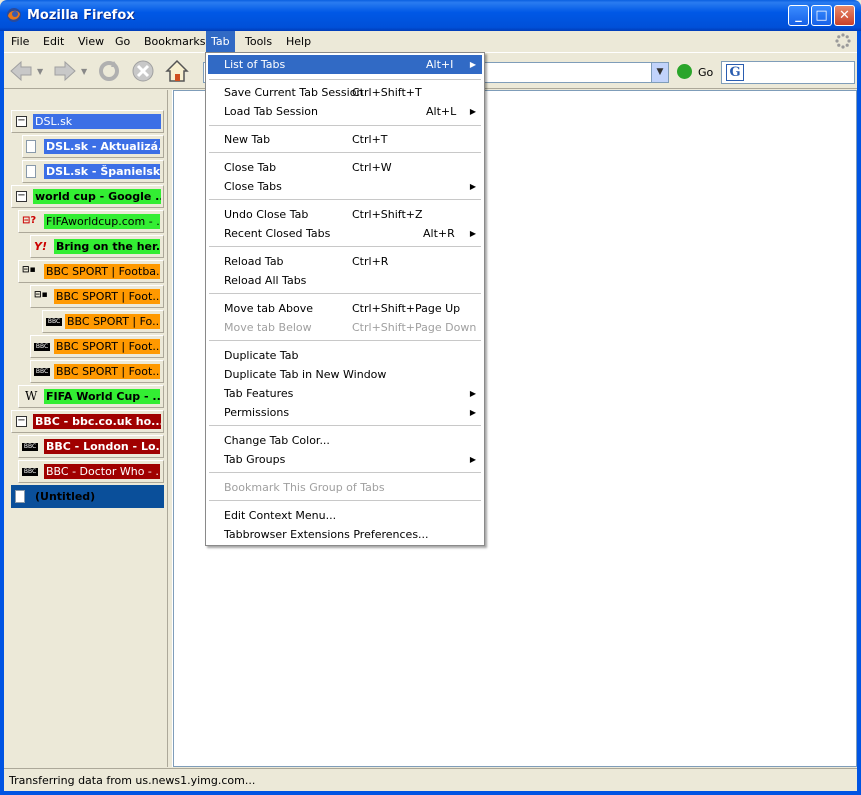  Describe the element at coordinates (430, 15) in the screenshot. I see `title-bar: Mozilla Firefox _ □ ✕` at that location.